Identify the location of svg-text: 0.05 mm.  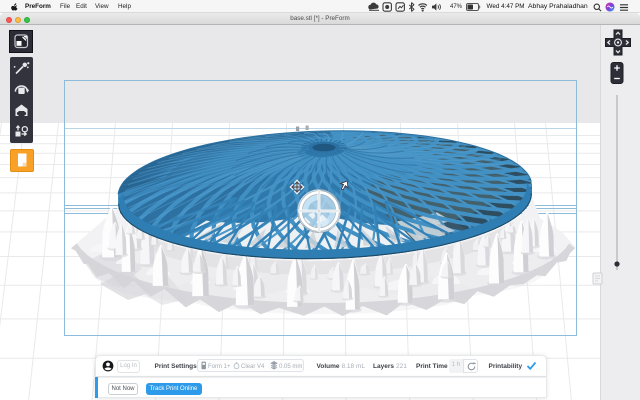
(290, 367).